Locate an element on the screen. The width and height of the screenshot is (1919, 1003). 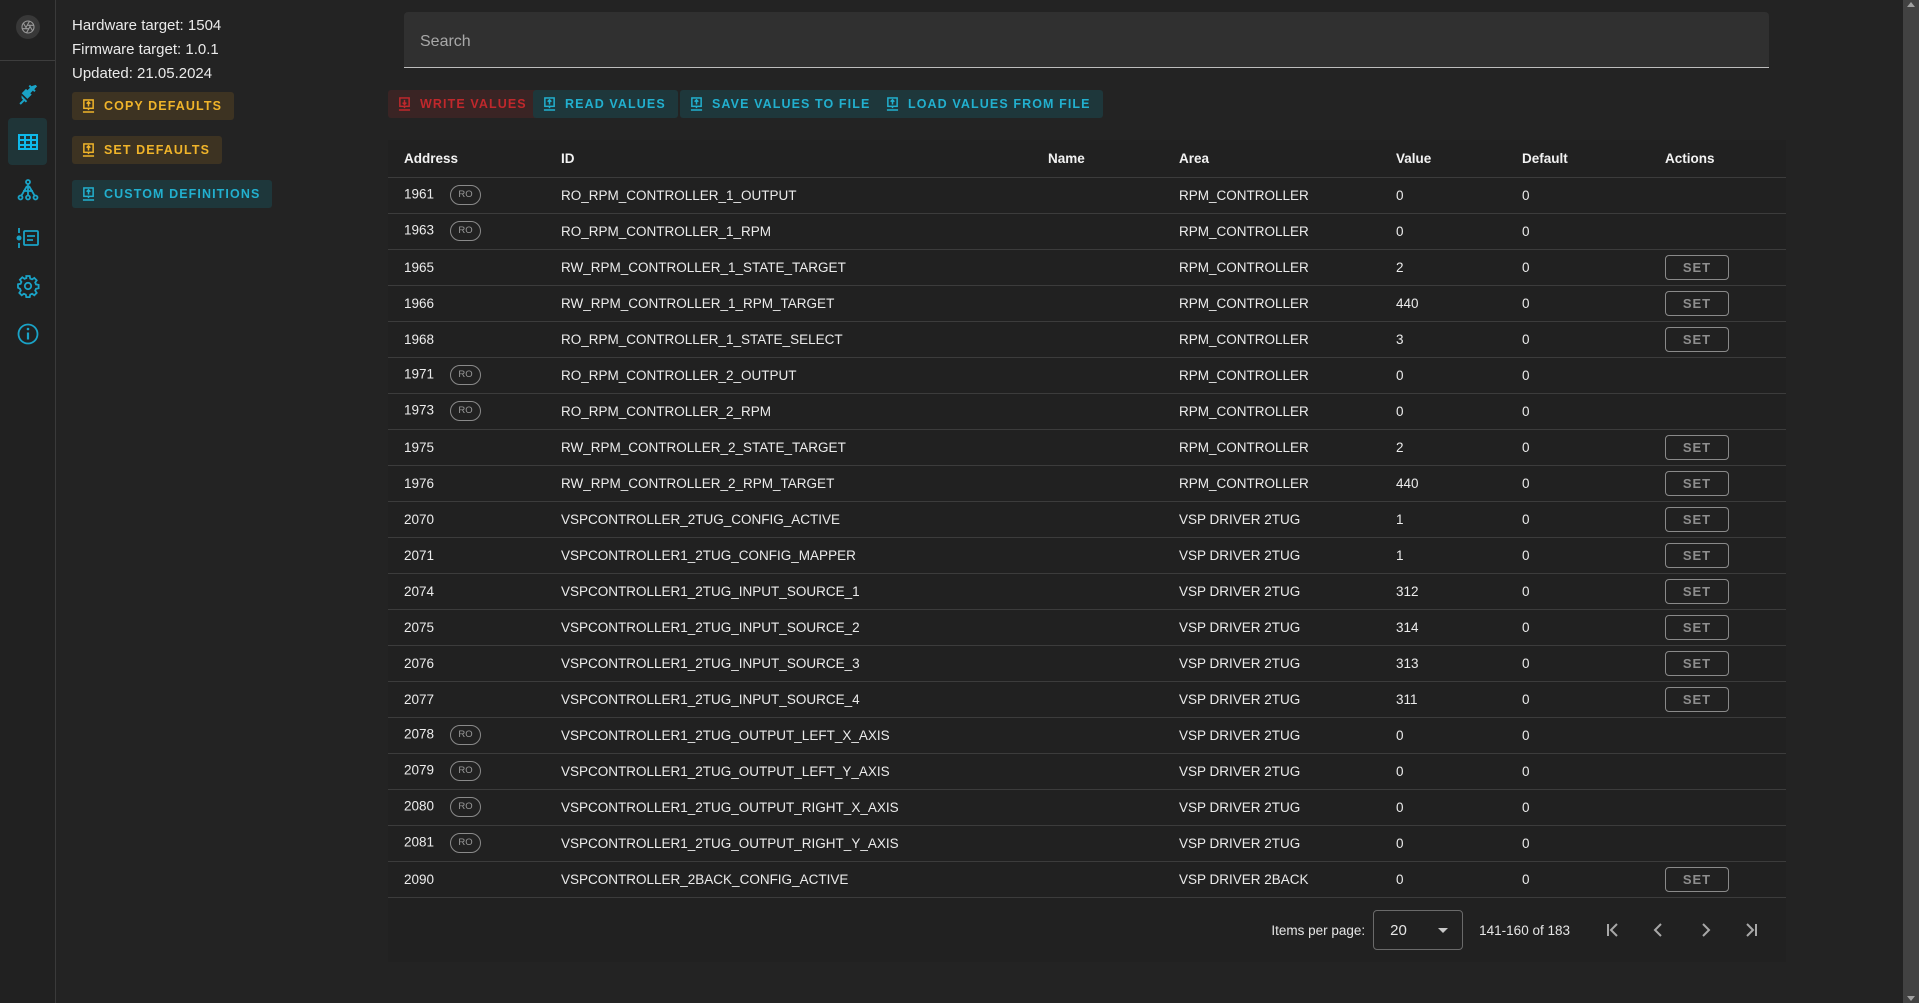
cell-id: RW_RPM_CONTROLLER_1_STATE_TARGET is located at coordinates (788, 267).